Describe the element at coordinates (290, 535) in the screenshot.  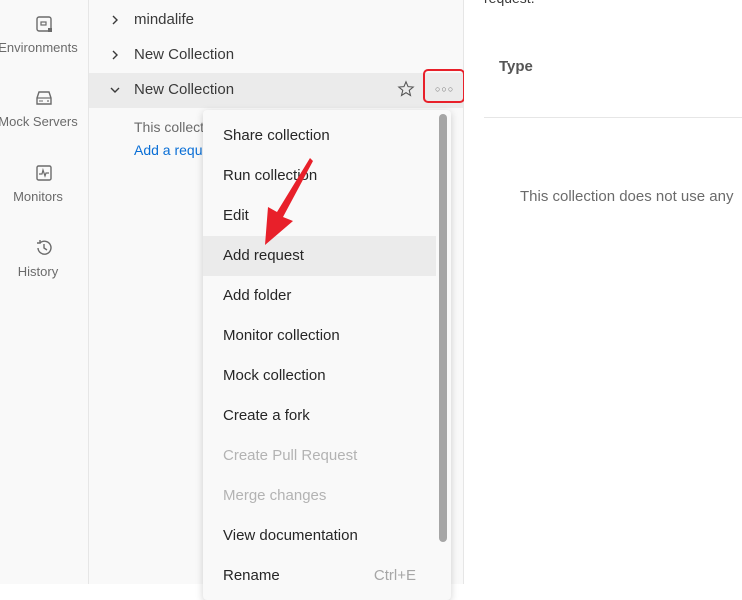
I see `menu-item-label: View documentation` at that location.